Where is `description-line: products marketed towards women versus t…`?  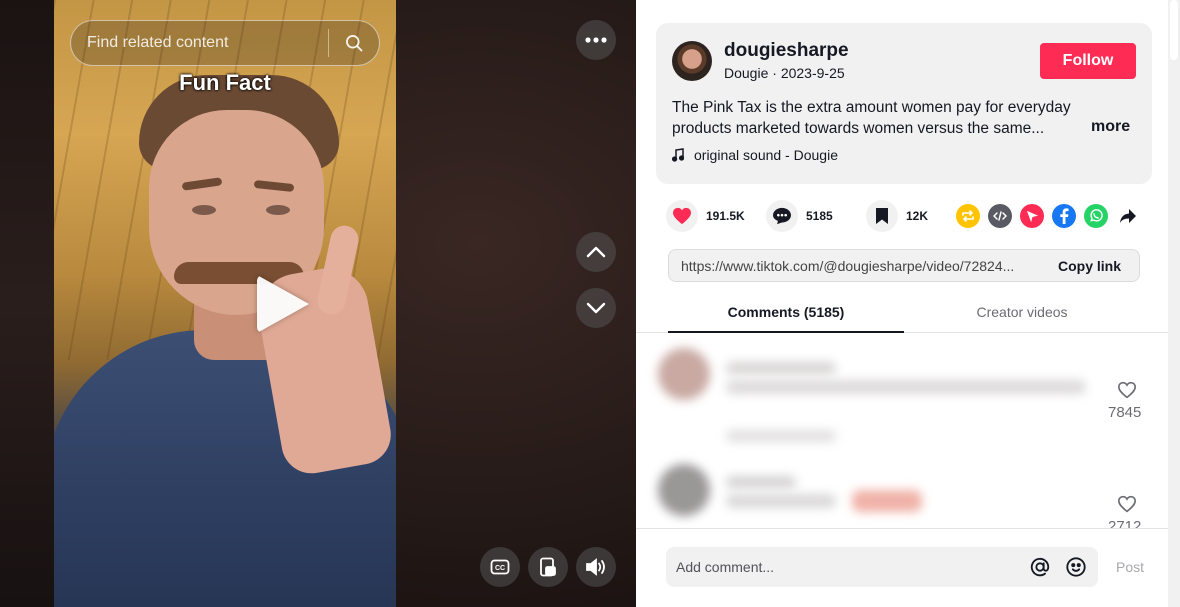
description-line: products marketed towards women versus t… is located at coordinates (858, 128).